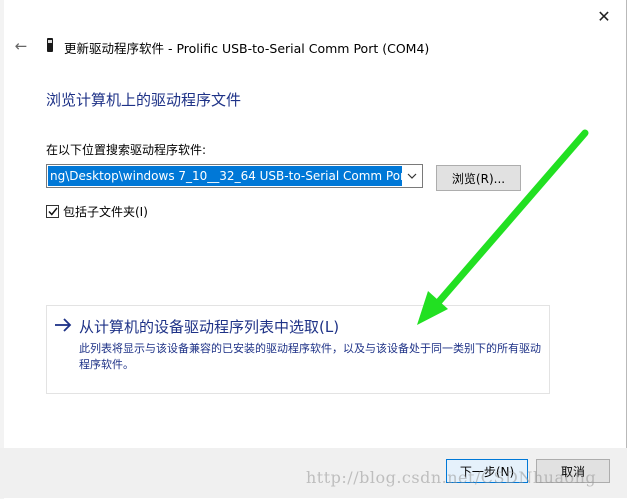 Image resolution: width=628 pixels, height=499 pixels. I want to click on close-button: ✕, so click(604, 16).